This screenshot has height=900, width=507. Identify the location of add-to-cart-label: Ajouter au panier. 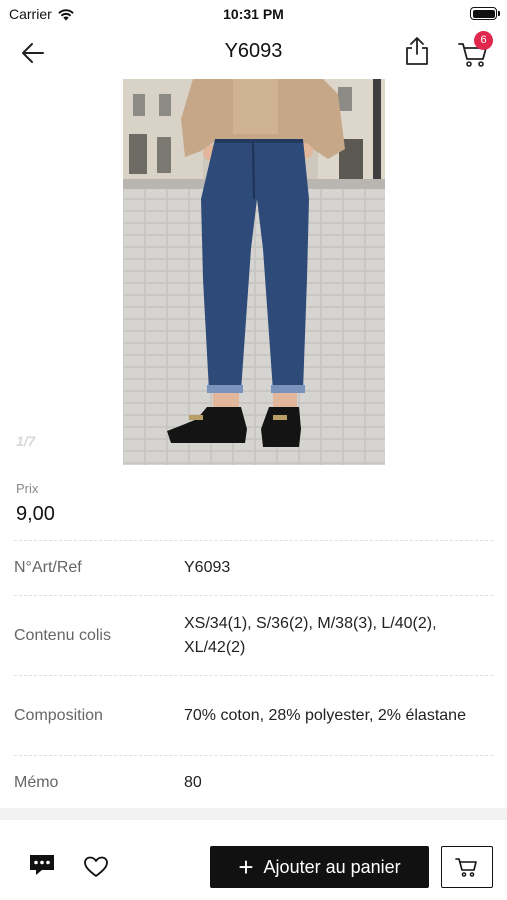
(332, 866).